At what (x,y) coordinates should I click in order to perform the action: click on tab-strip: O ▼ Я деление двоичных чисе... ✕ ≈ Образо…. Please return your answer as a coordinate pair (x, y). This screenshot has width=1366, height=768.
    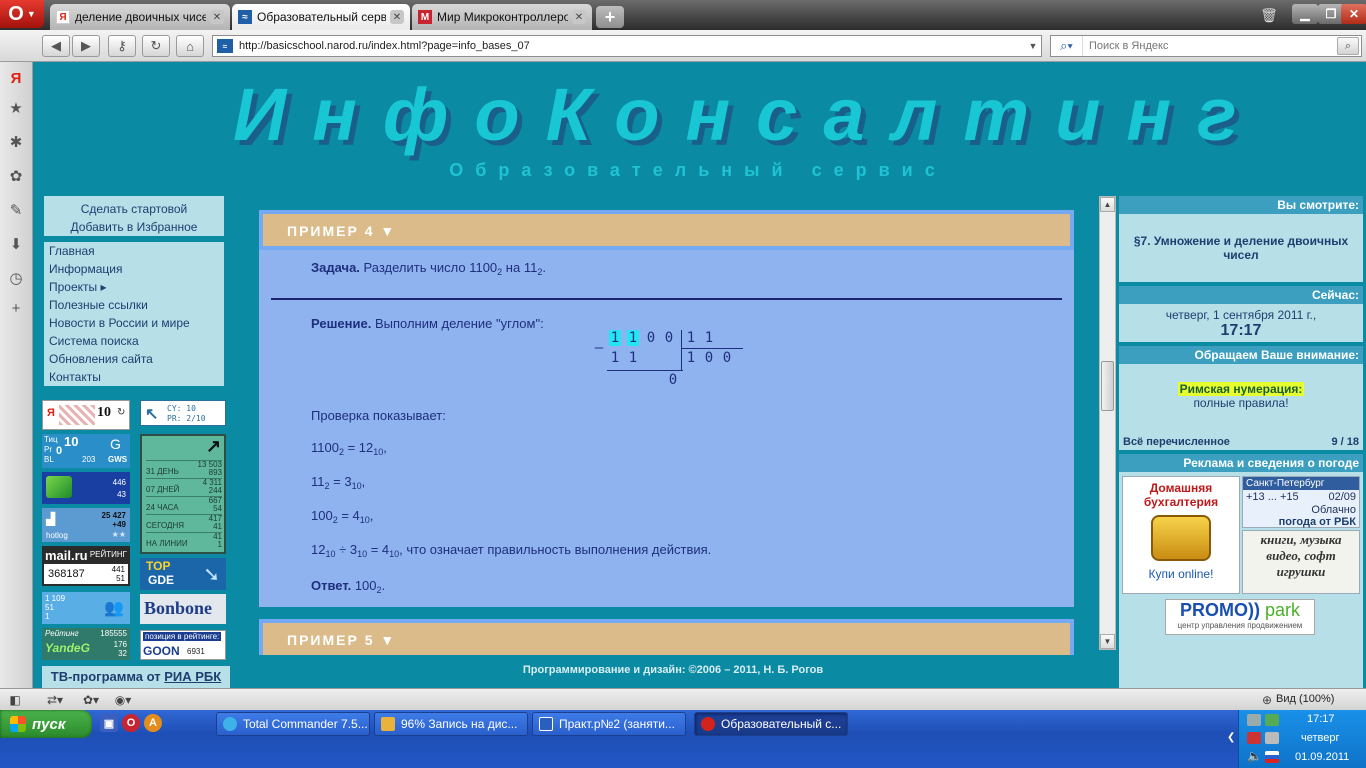
    Looking at the image, I should click on (683, 15).